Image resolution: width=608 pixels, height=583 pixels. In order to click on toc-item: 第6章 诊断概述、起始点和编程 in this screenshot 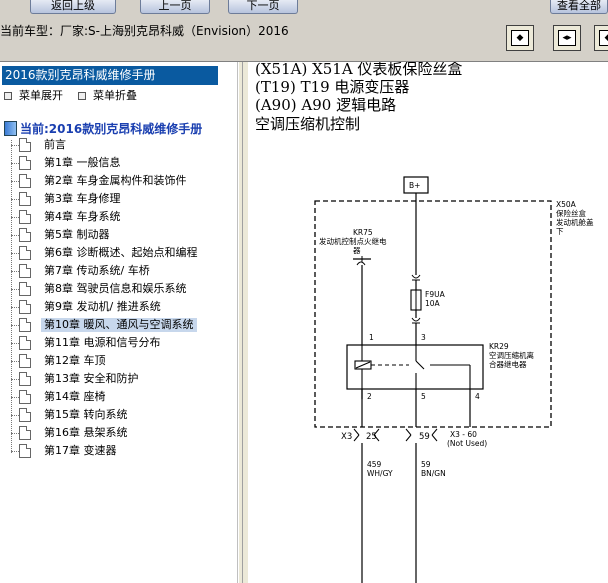, I will do `click(118, 253)`.